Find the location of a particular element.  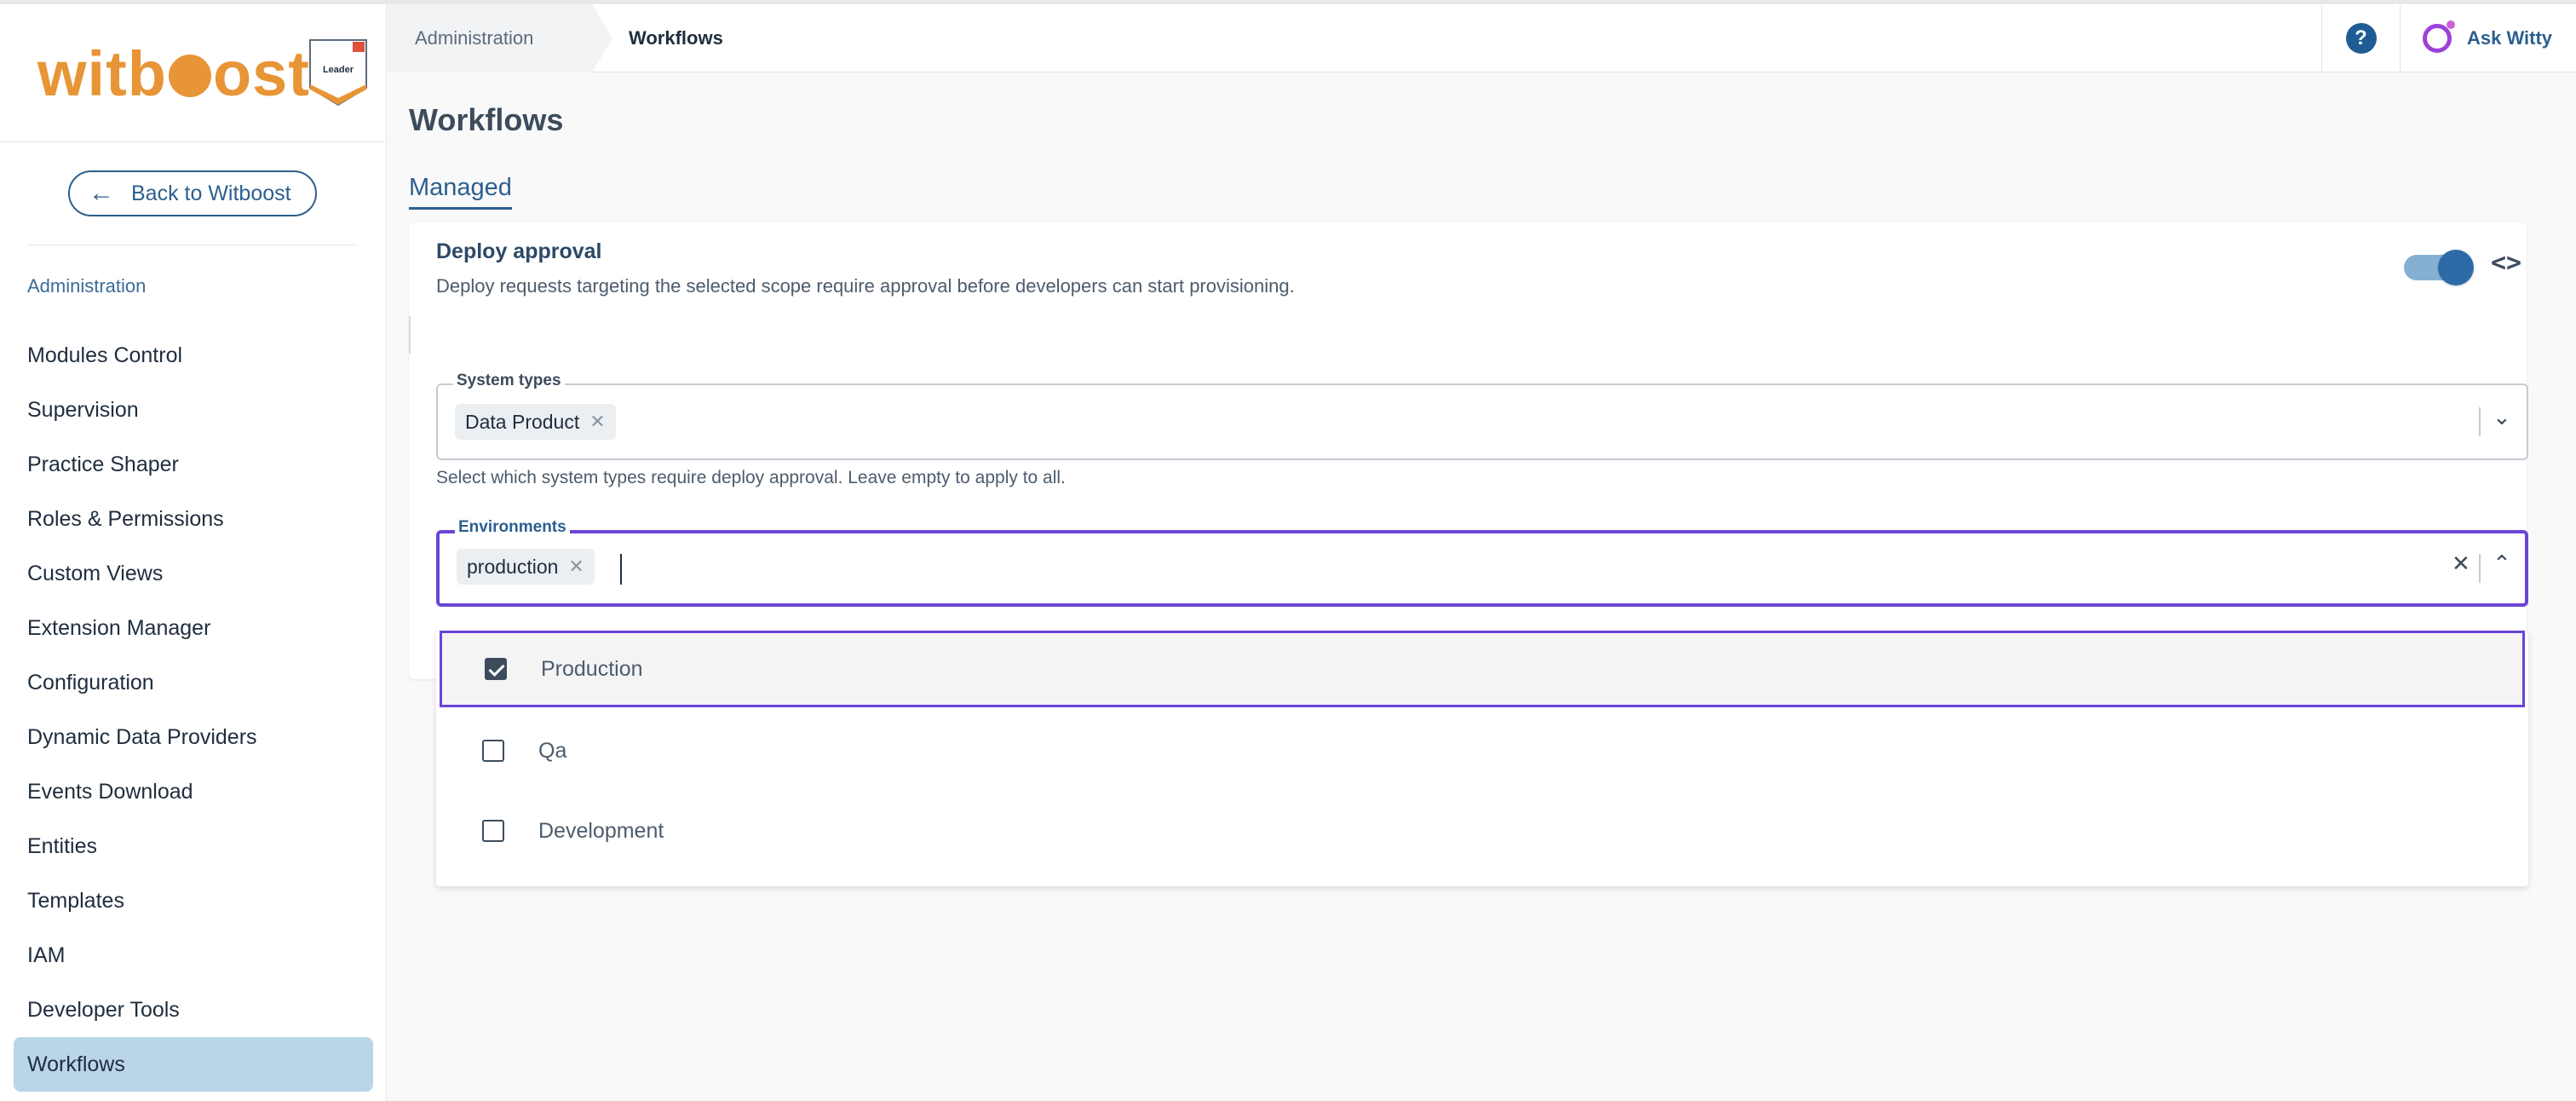

back-to-witboost-button: ← Back to Witboost is located at coordinates (193, 193).